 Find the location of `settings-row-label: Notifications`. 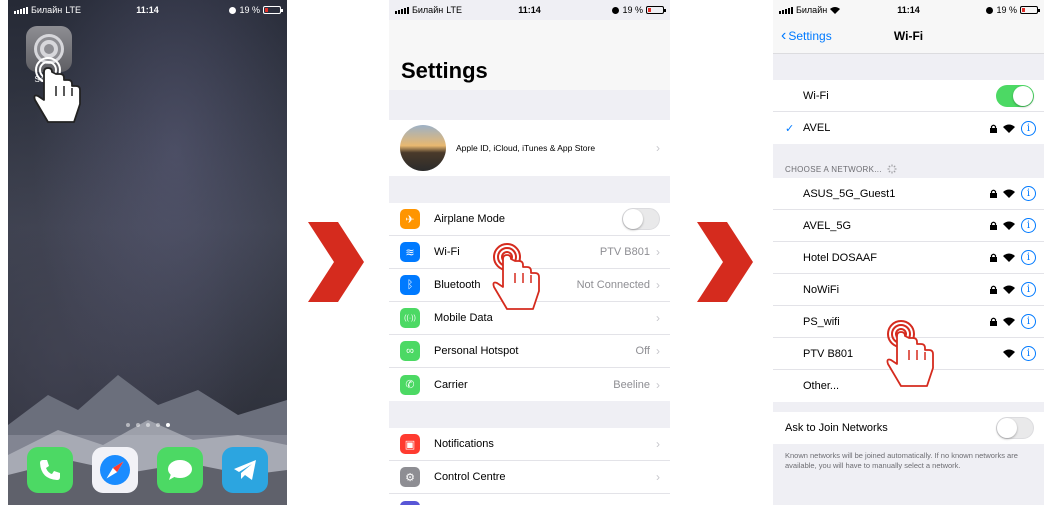

settings-row-label: Notifications is located at coordinates (464, 444).